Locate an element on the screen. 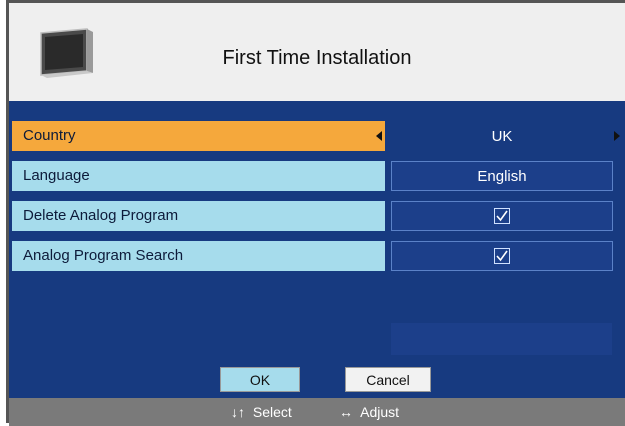 The width and height of the screenshot is (625, 426). page-title: First Time Installation is located at coordinates (317, 58).